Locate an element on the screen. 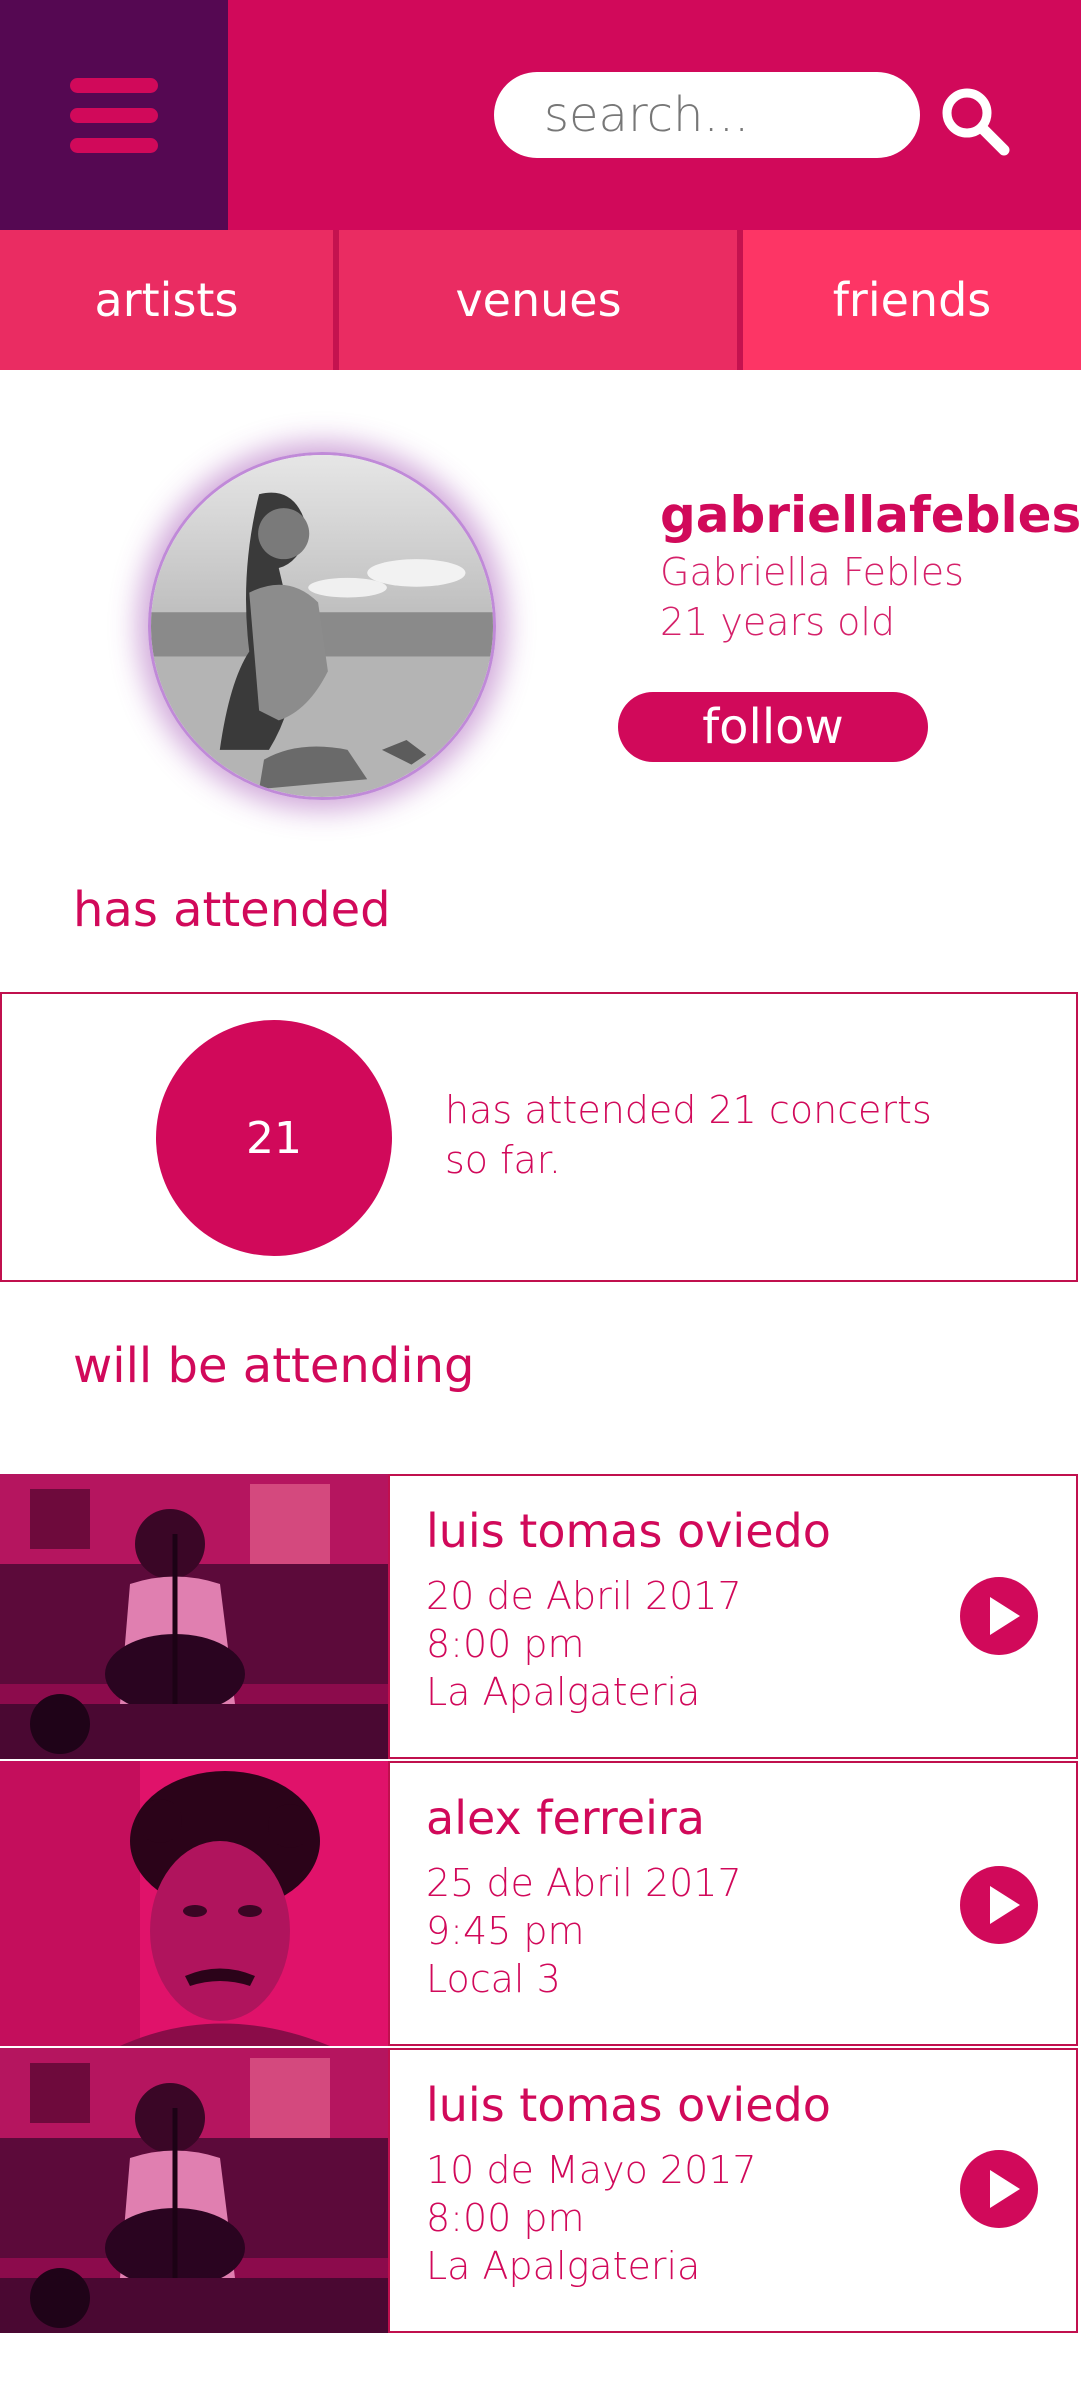  profile-avatar is located at coordinates (322, 626).